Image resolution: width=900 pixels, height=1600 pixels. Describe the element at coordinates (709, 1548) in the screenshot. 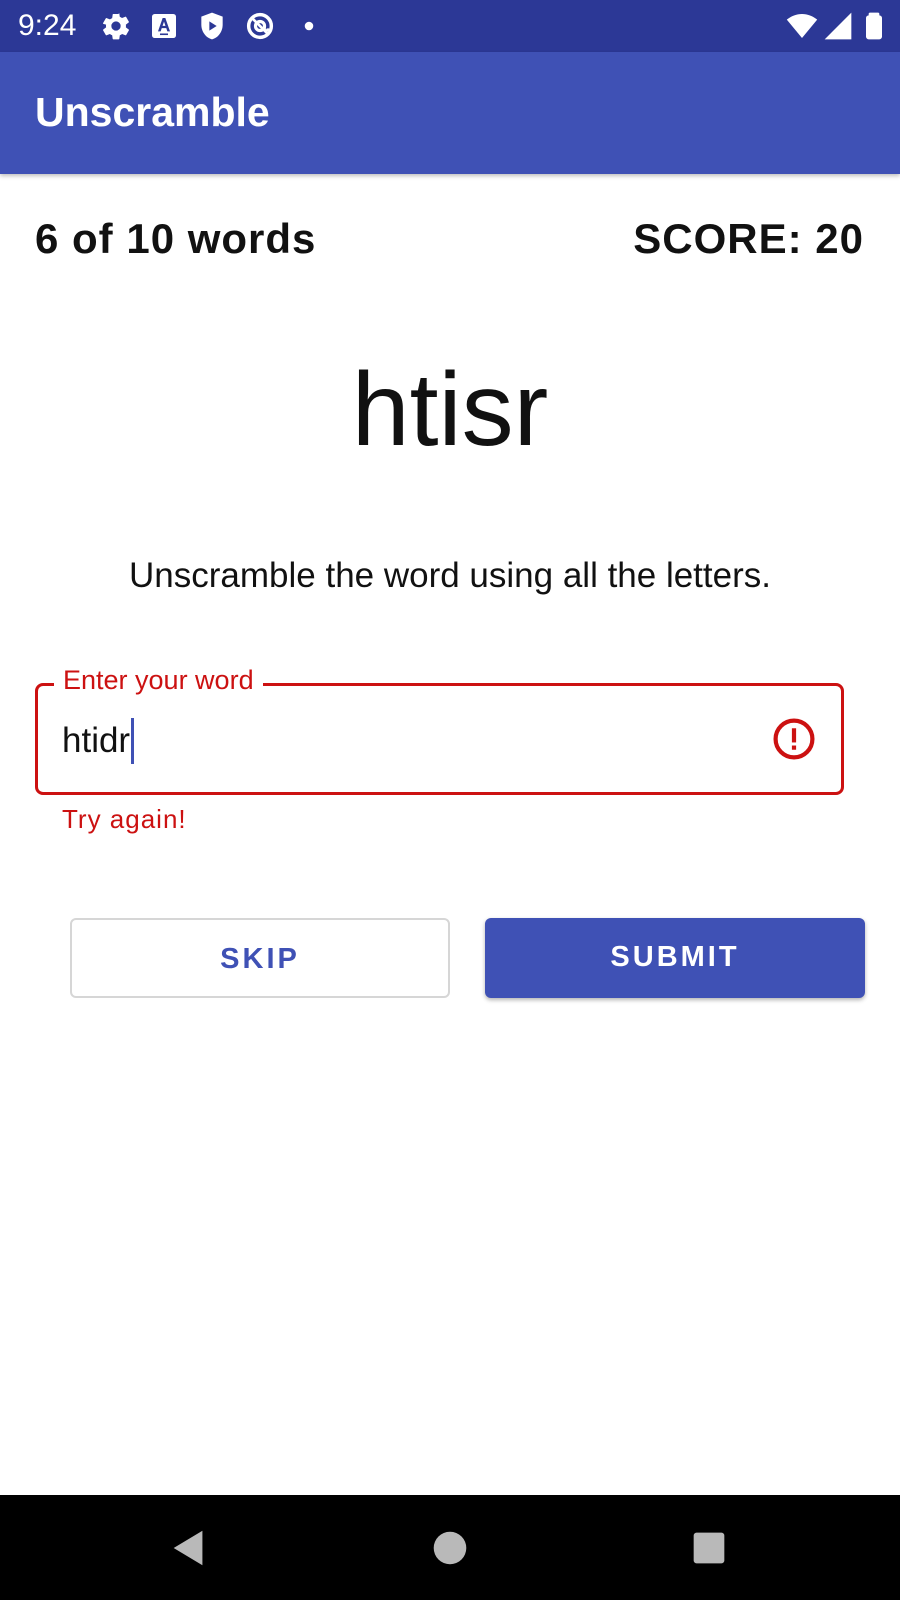

I see `recents-icon` at that location.